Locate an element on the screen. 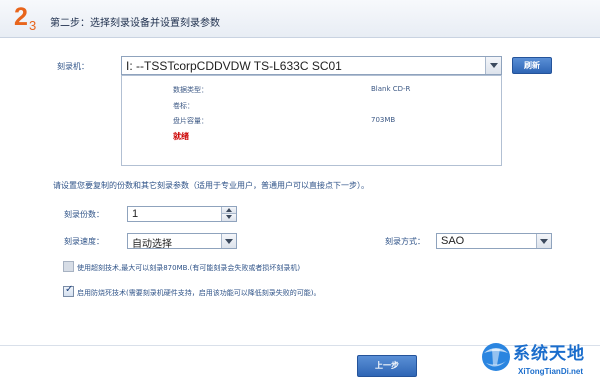 This screenshot has width=600, height=386. watermark-logo: 系统天地 XiTongTianDi.net is located at coordinates (539, 360).